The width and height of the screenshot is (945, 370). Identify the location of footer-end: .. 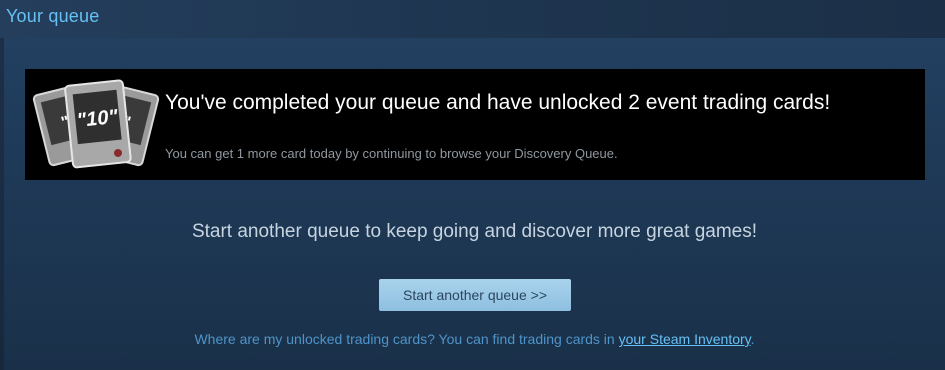
(752, 339).